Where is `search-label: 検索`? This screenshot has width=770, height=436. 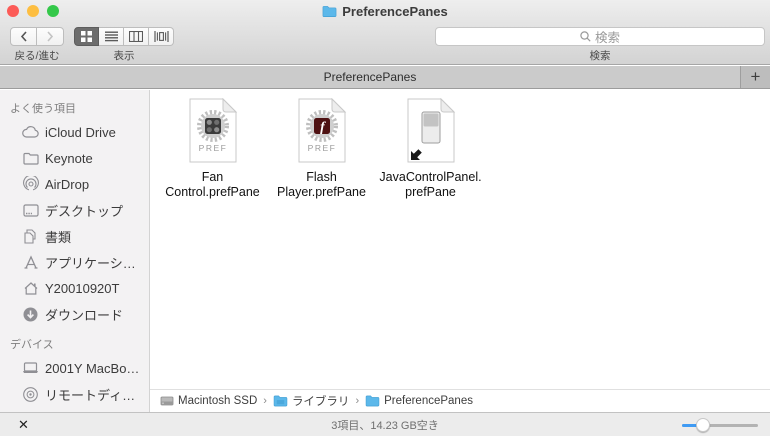 search-label: 検索 is located at coordinates (600, 56).